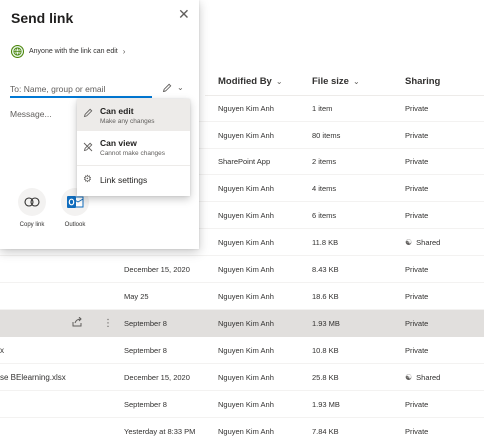 Image resolution: width=484 pixels, height=446 pixels. What do you see at coordinates (33, 377) in the screenshot?
I see `cell-name: se BElearning.xlsx` at bounding box center [33, 377].